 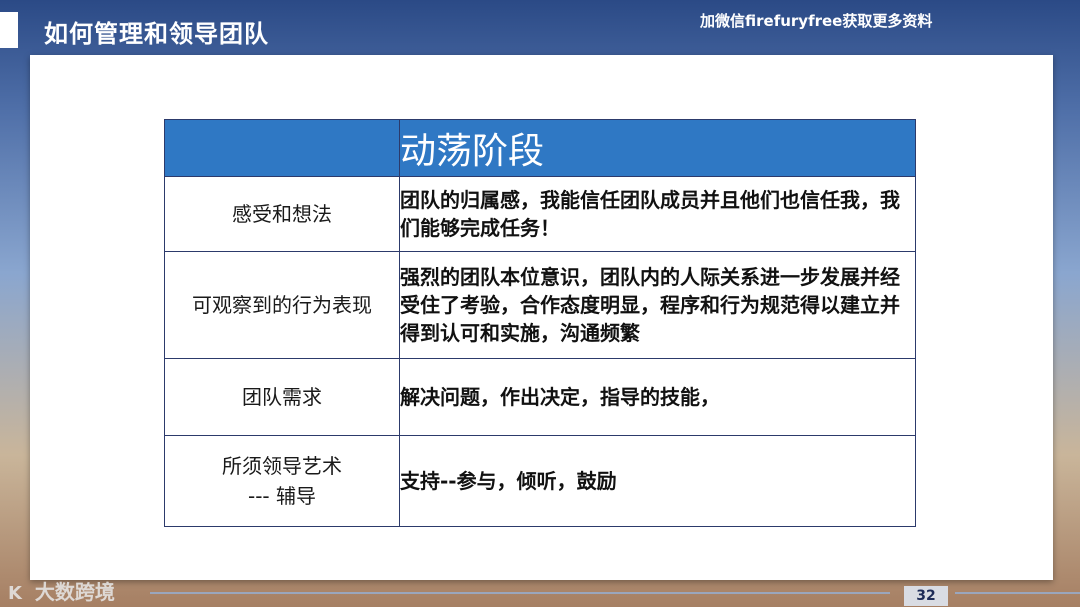 What do you see at coordinates (540, 26) in the screenshot?
I see `title-bar: 如何管理和领导团队 加微信firefuryfree获取更多资料` at bounding box center [540, 26].